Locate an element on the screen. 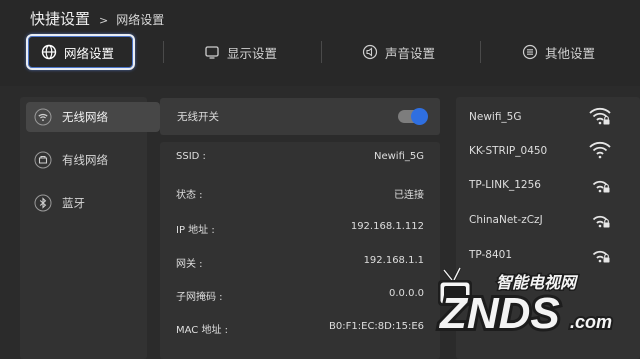  tab-label: 其他设置 is located at coordinates (570, 53).